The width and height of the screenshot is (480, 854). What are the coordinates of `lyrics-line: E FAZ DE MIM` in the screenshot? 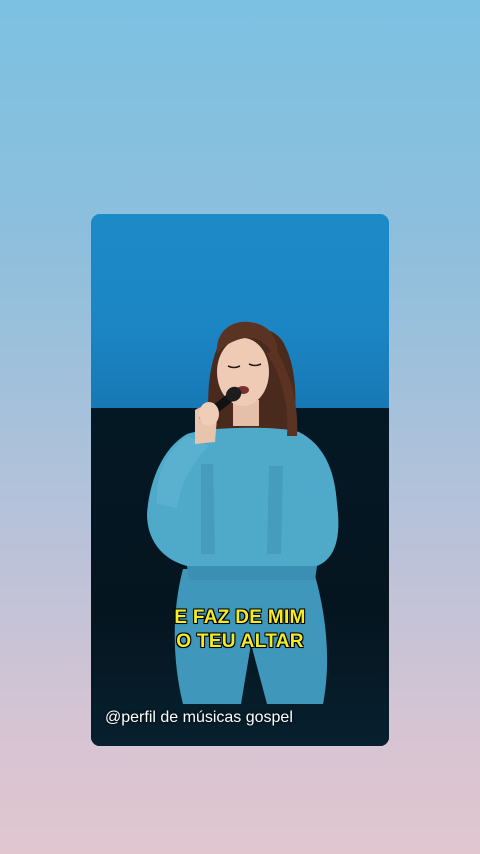 It's located at (240, 617).